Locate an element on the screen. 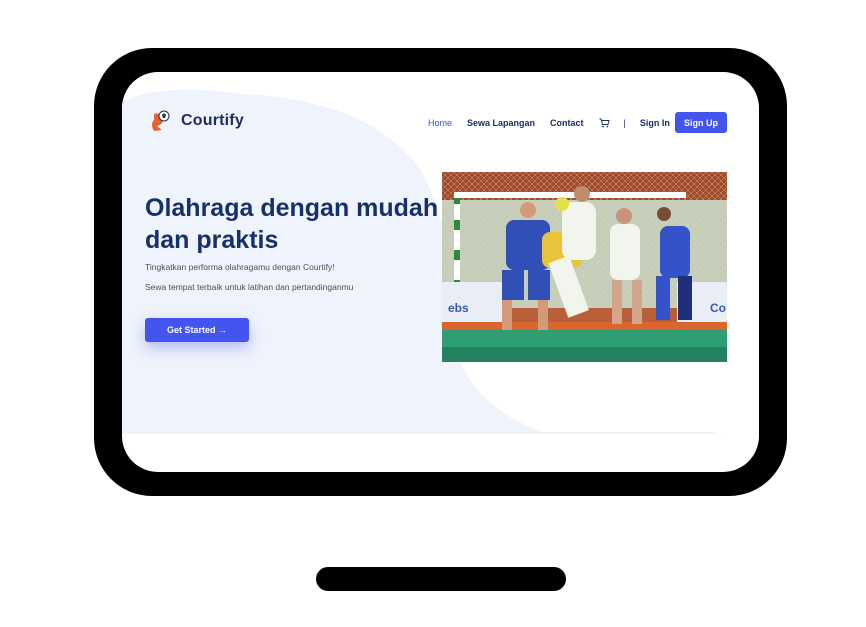  brand-name: Courtify is located at coordinates (212, 121).